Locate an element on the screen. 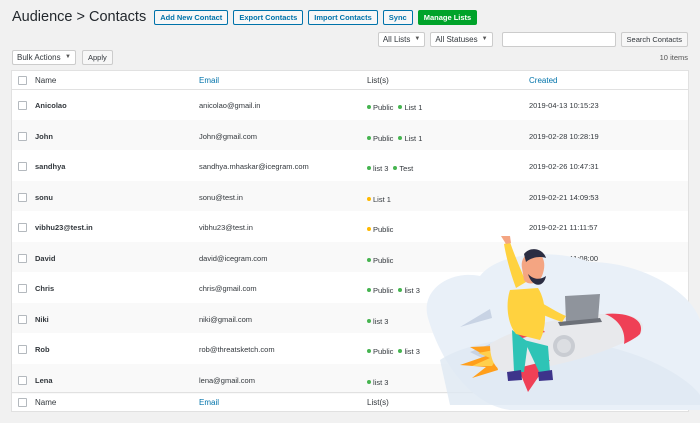 This screenshot has height=423, width=700. table-row: Niki niki@gmail.com list 3 is located at coordinates (350, 317).